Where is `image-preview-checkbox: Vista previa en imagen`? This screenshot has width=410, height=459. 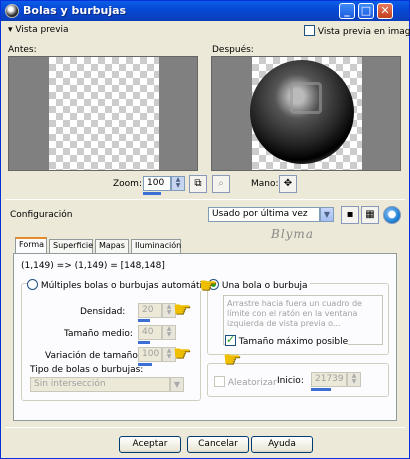 image-preview-checkbox: Vista previa en imagen is located at coordinates (357, 31).